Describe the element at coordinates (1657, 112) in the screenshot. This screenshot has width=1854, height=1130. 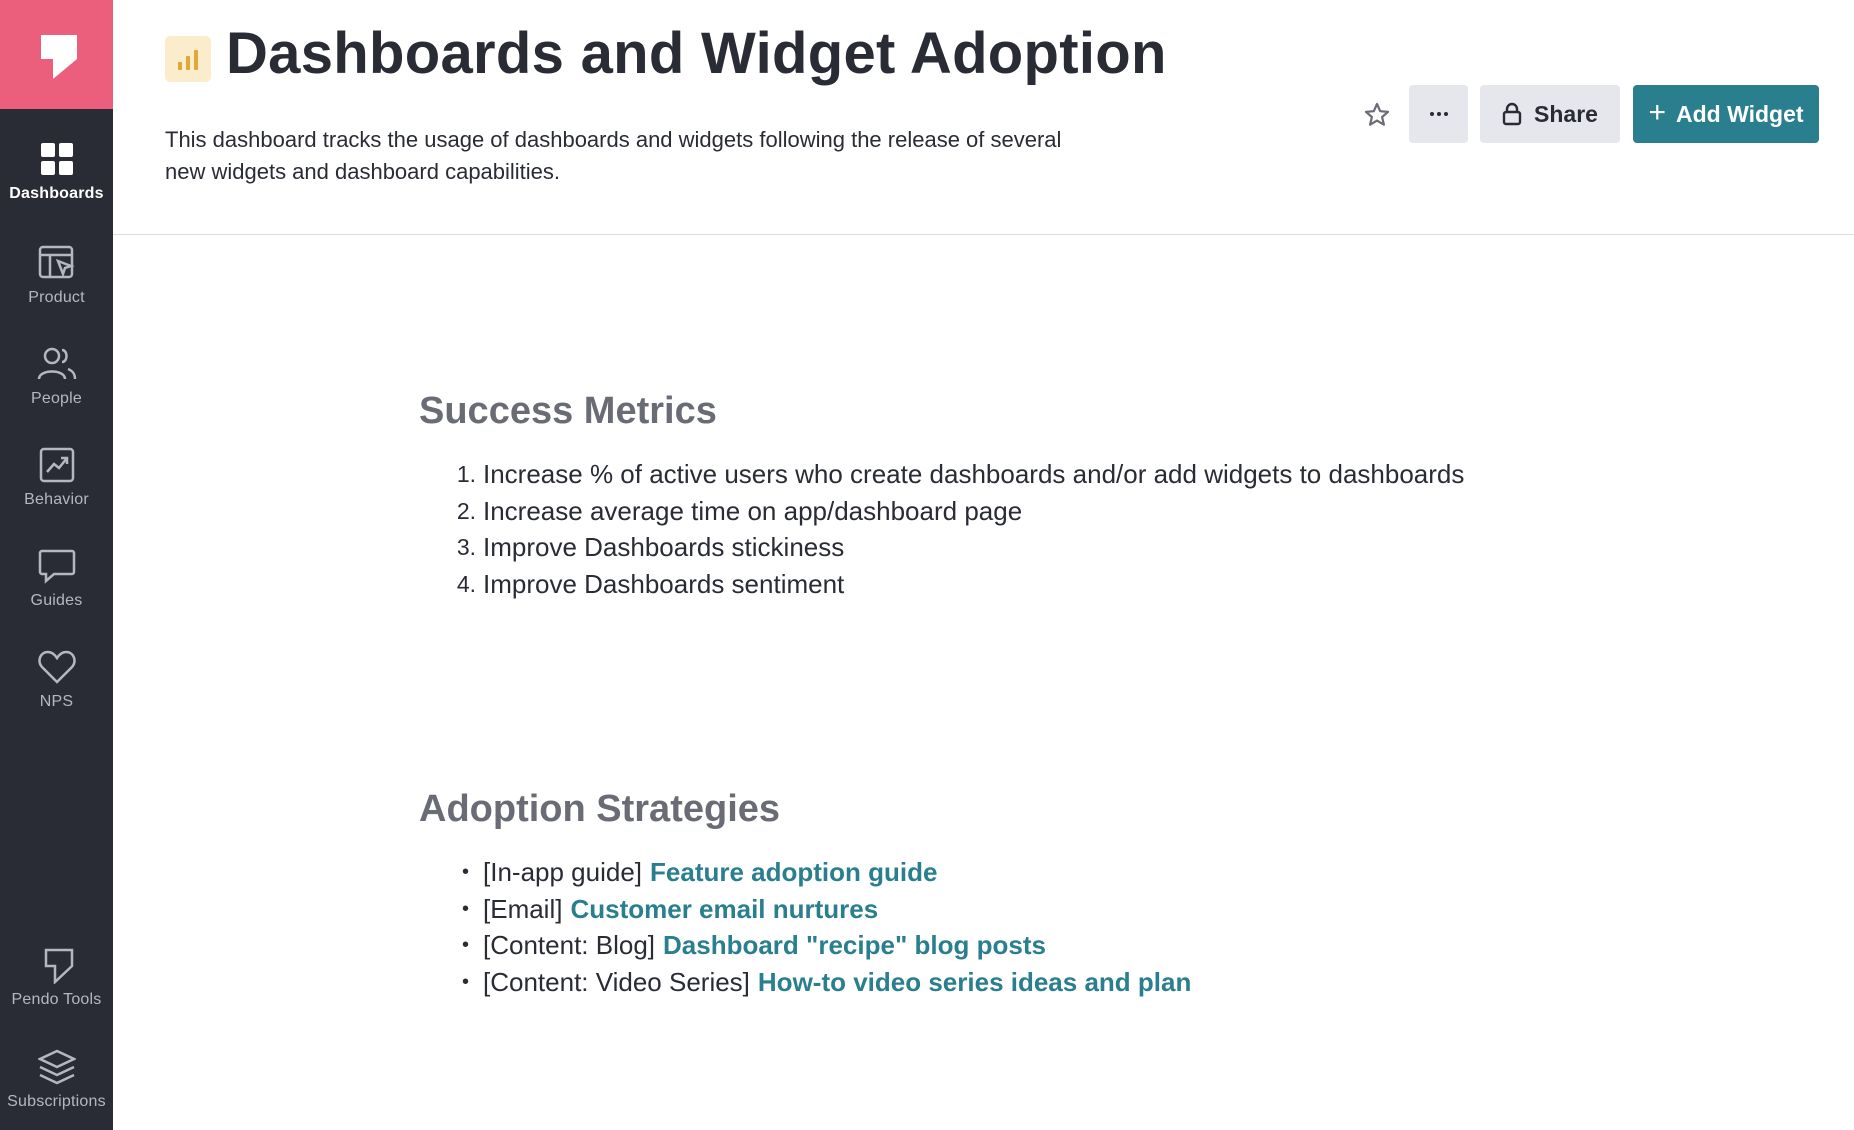
I see `plus-icon: +` at that location.